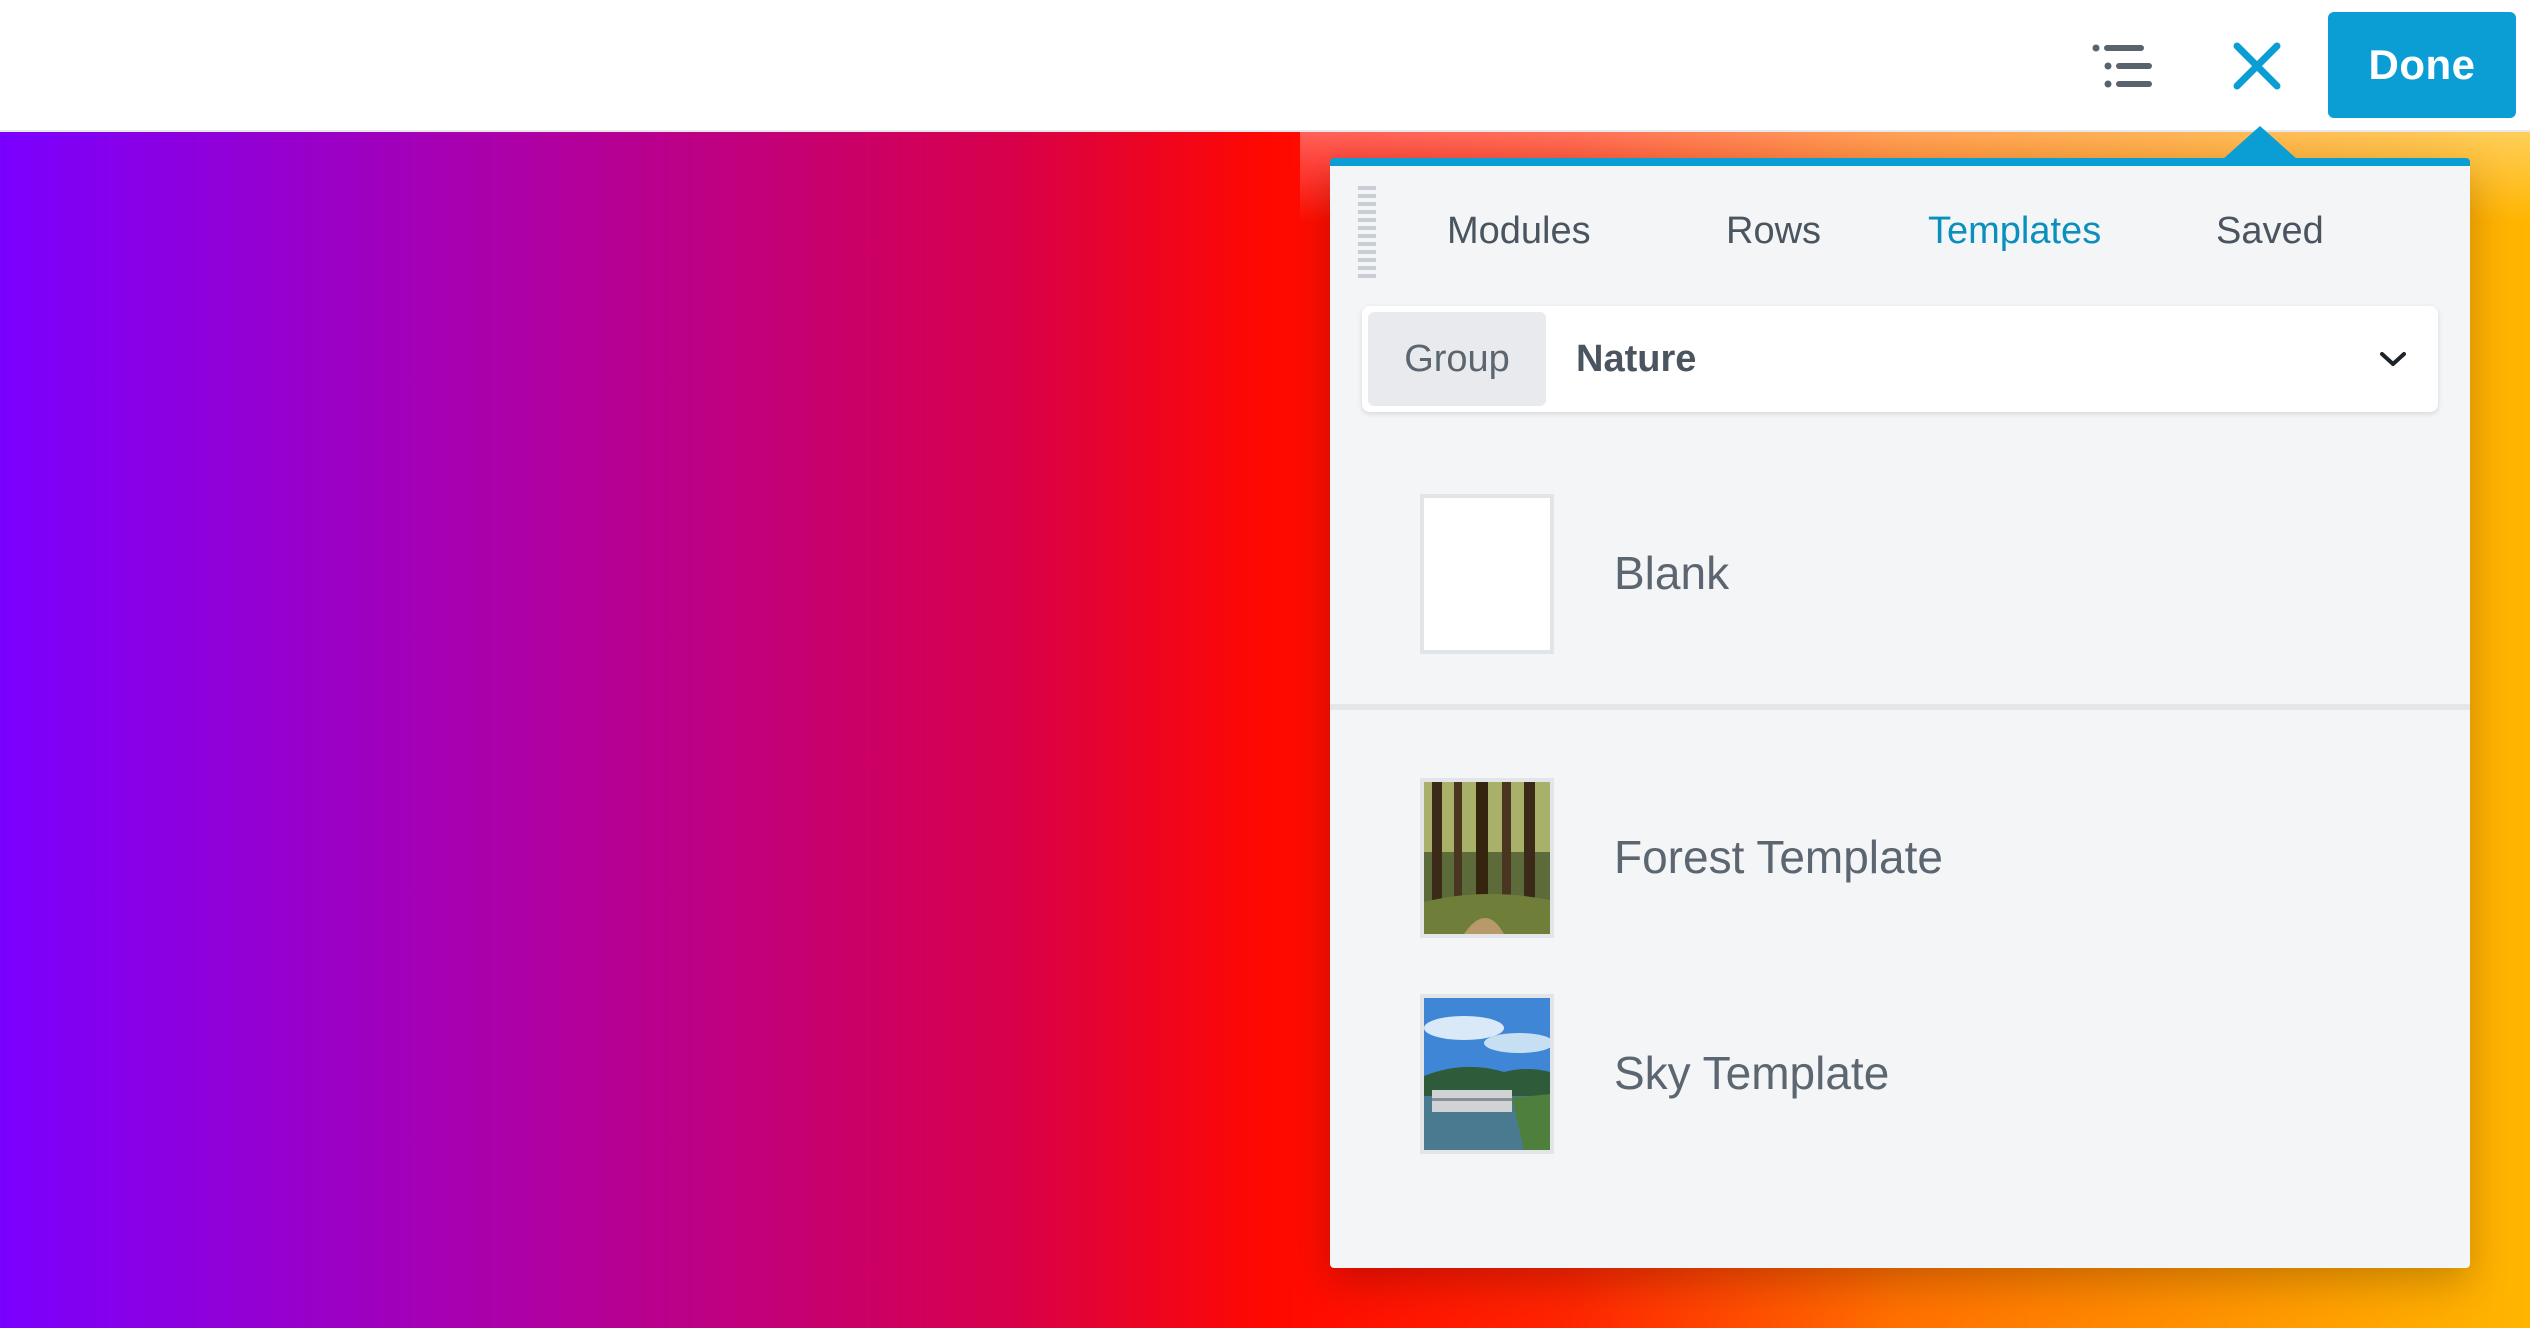 The width and height of the screenshot is (2530, 1328). Describe the element at coordinates (1900, 579) in the screenshot. I see `template-item-blank: Blank` at that location.